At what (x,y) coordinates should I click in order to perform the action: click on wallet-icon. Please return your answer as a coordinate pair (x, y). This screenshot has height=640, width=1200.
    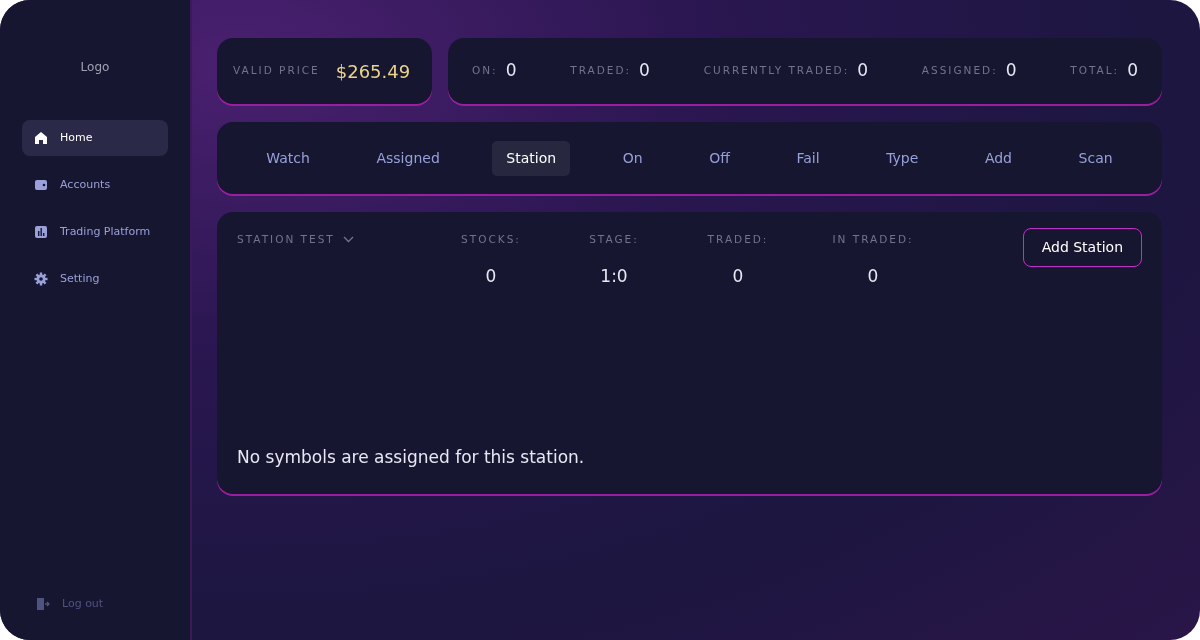
    Looking at the image, I should click on (41, 185).